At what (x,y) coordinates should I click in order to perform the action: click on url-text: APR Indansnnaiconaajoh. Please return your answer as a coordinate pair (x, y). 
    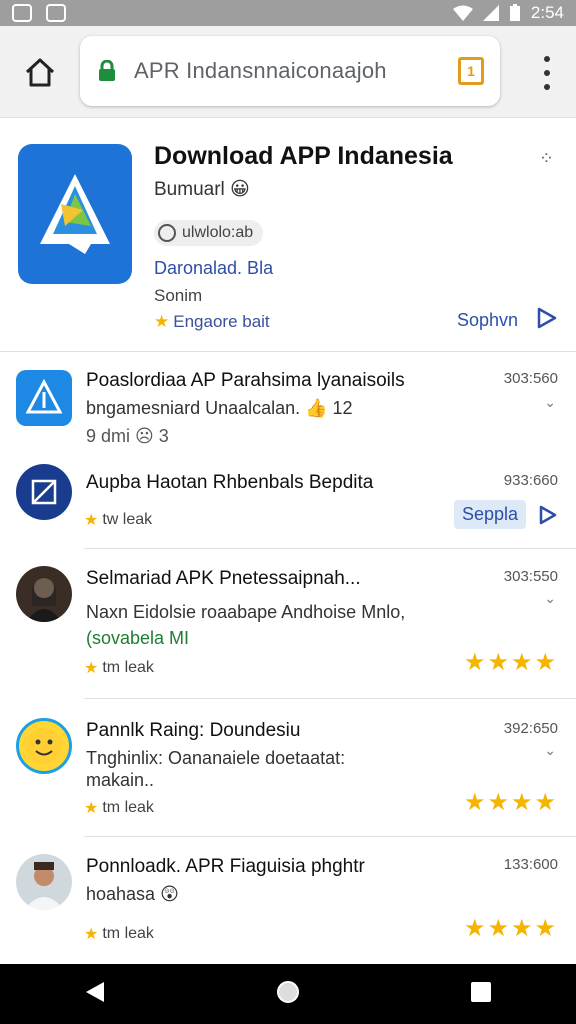
    Looking at the image, I should click on (260, 70).